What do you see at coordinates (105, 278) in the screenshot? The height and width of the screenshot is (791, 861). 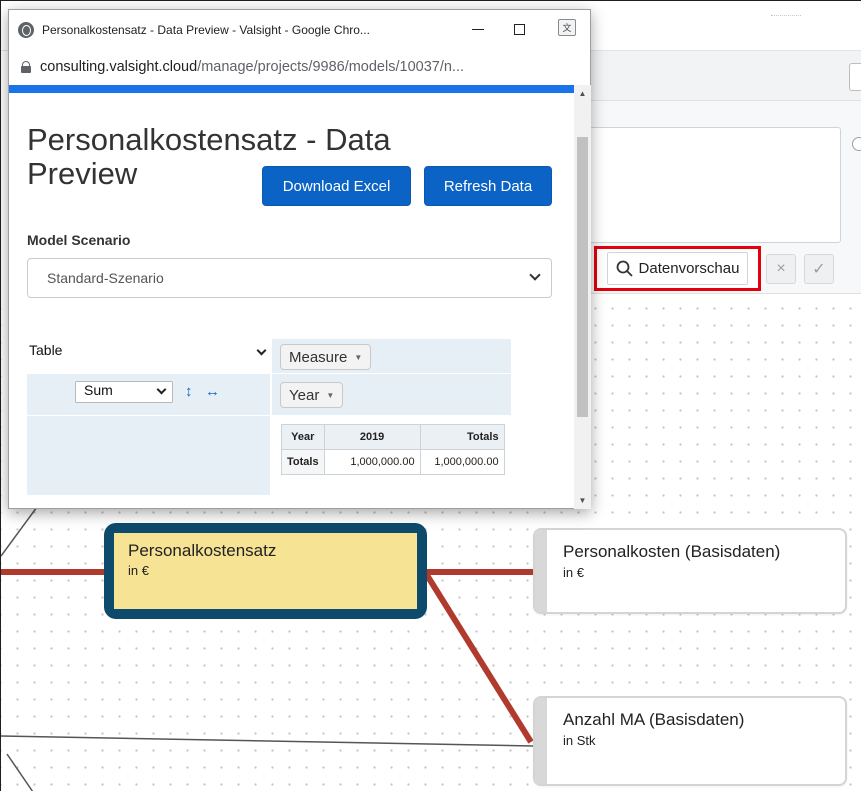 I see `scenario-value: Standard-Szenario` at bounding box center [105, 278].